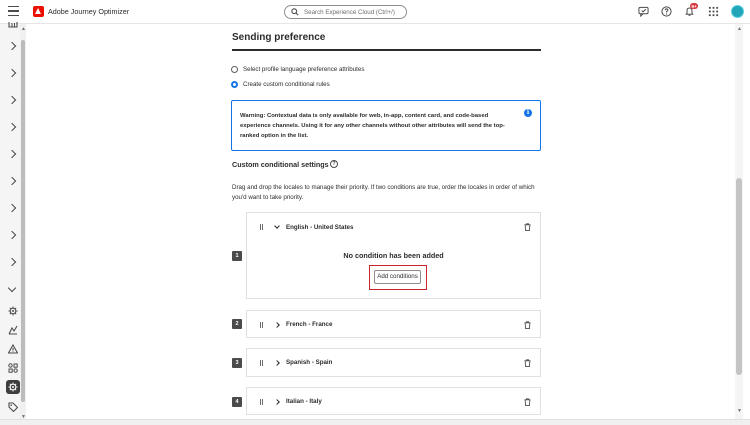 This screenshot has width=750, height=425. What do you see at coordinates (295, 12) in the screenshot?
I see `search-icon` at bounding box center [295, 12].